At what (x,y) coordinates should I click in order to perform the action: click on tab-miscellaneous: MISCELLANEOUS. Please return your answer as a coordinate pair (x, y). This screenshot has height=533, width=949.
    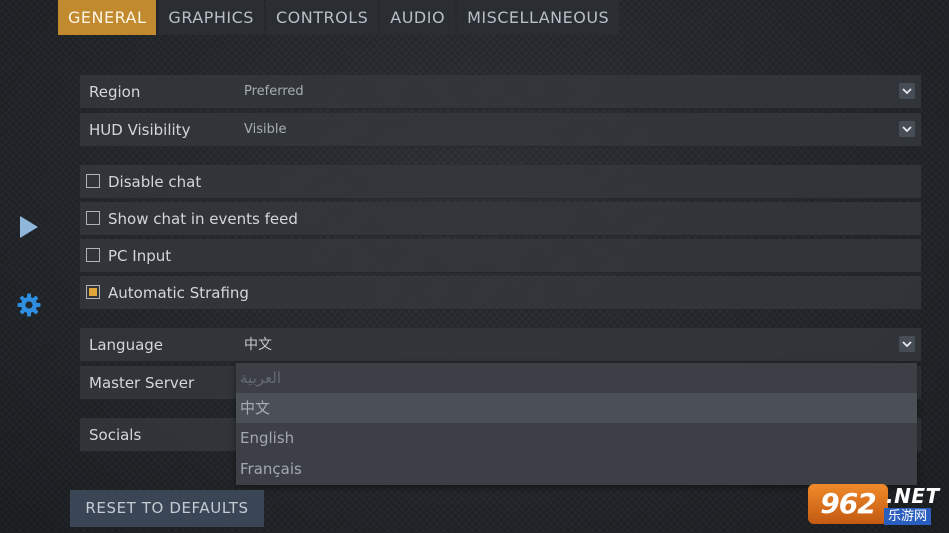
    Looking at the image, I should click on (538, 17).